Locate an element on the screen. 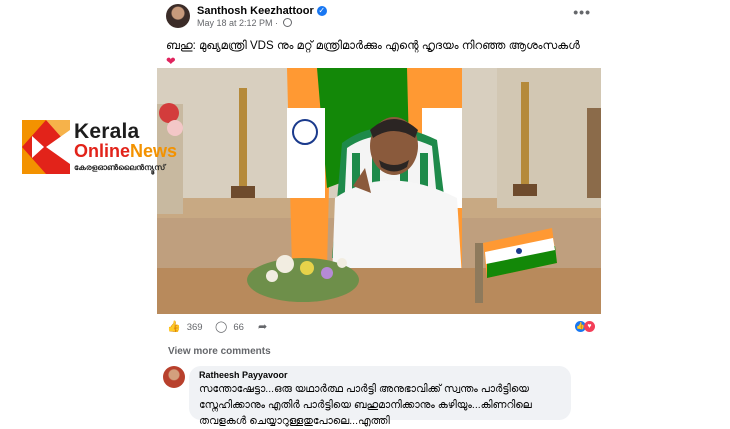 This screenshot has height=429, width=730. kerala-online-news-watermark: Kerala OnlineNews കേരളഓൺലൈൻന്യൂസ് is located at coordinates (111, 148).